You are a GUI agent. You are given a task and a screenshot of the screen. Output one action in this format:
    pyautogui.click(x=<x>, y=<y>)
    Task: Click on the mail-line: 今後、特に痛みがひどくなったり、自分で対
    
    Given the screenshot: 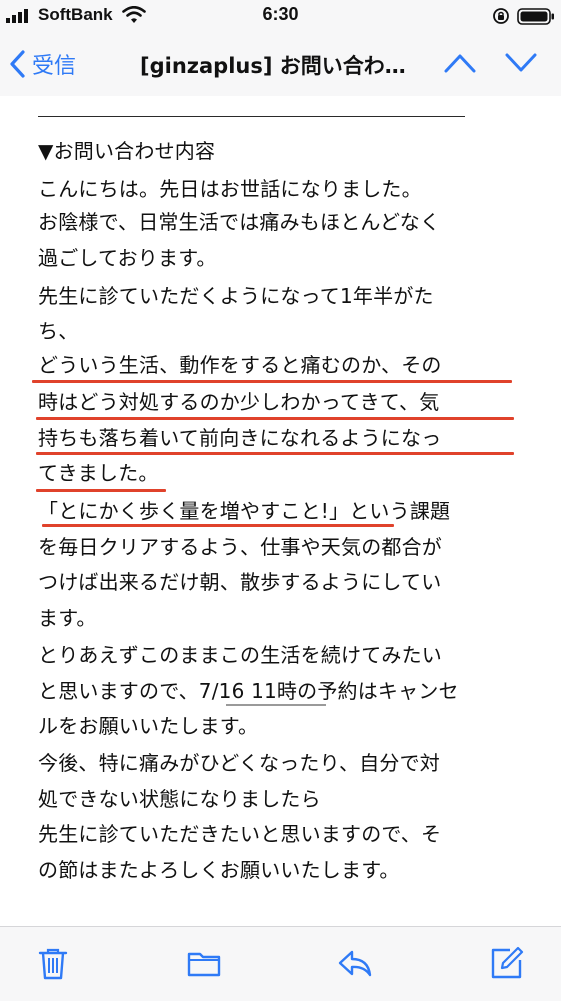 What is the action you would take?
    pyautogui.click(x=239, y=763)
    